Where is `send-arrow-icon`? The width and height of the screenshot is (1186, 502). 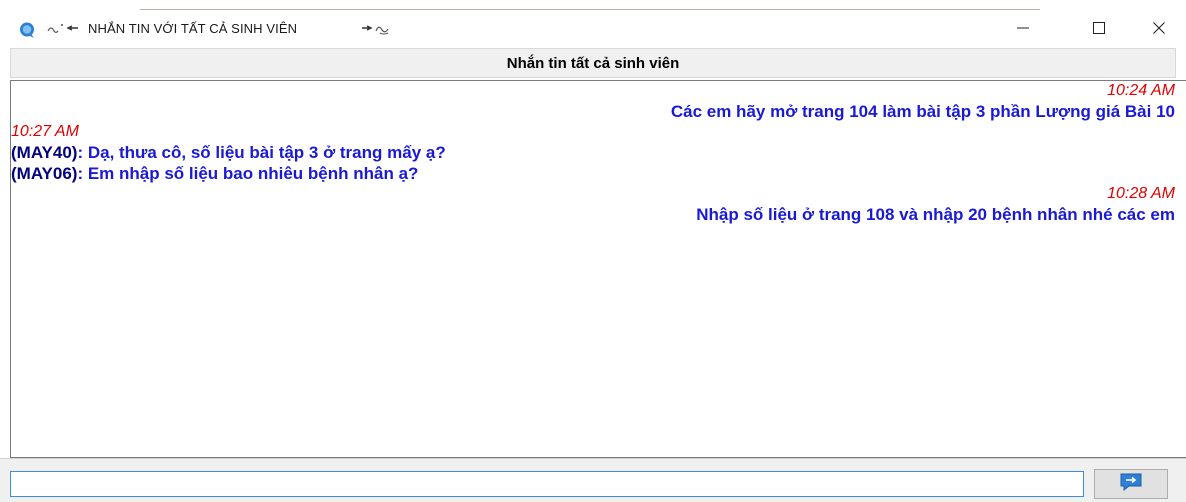
send-arrow-icon is located at coordinates (1131, 484).